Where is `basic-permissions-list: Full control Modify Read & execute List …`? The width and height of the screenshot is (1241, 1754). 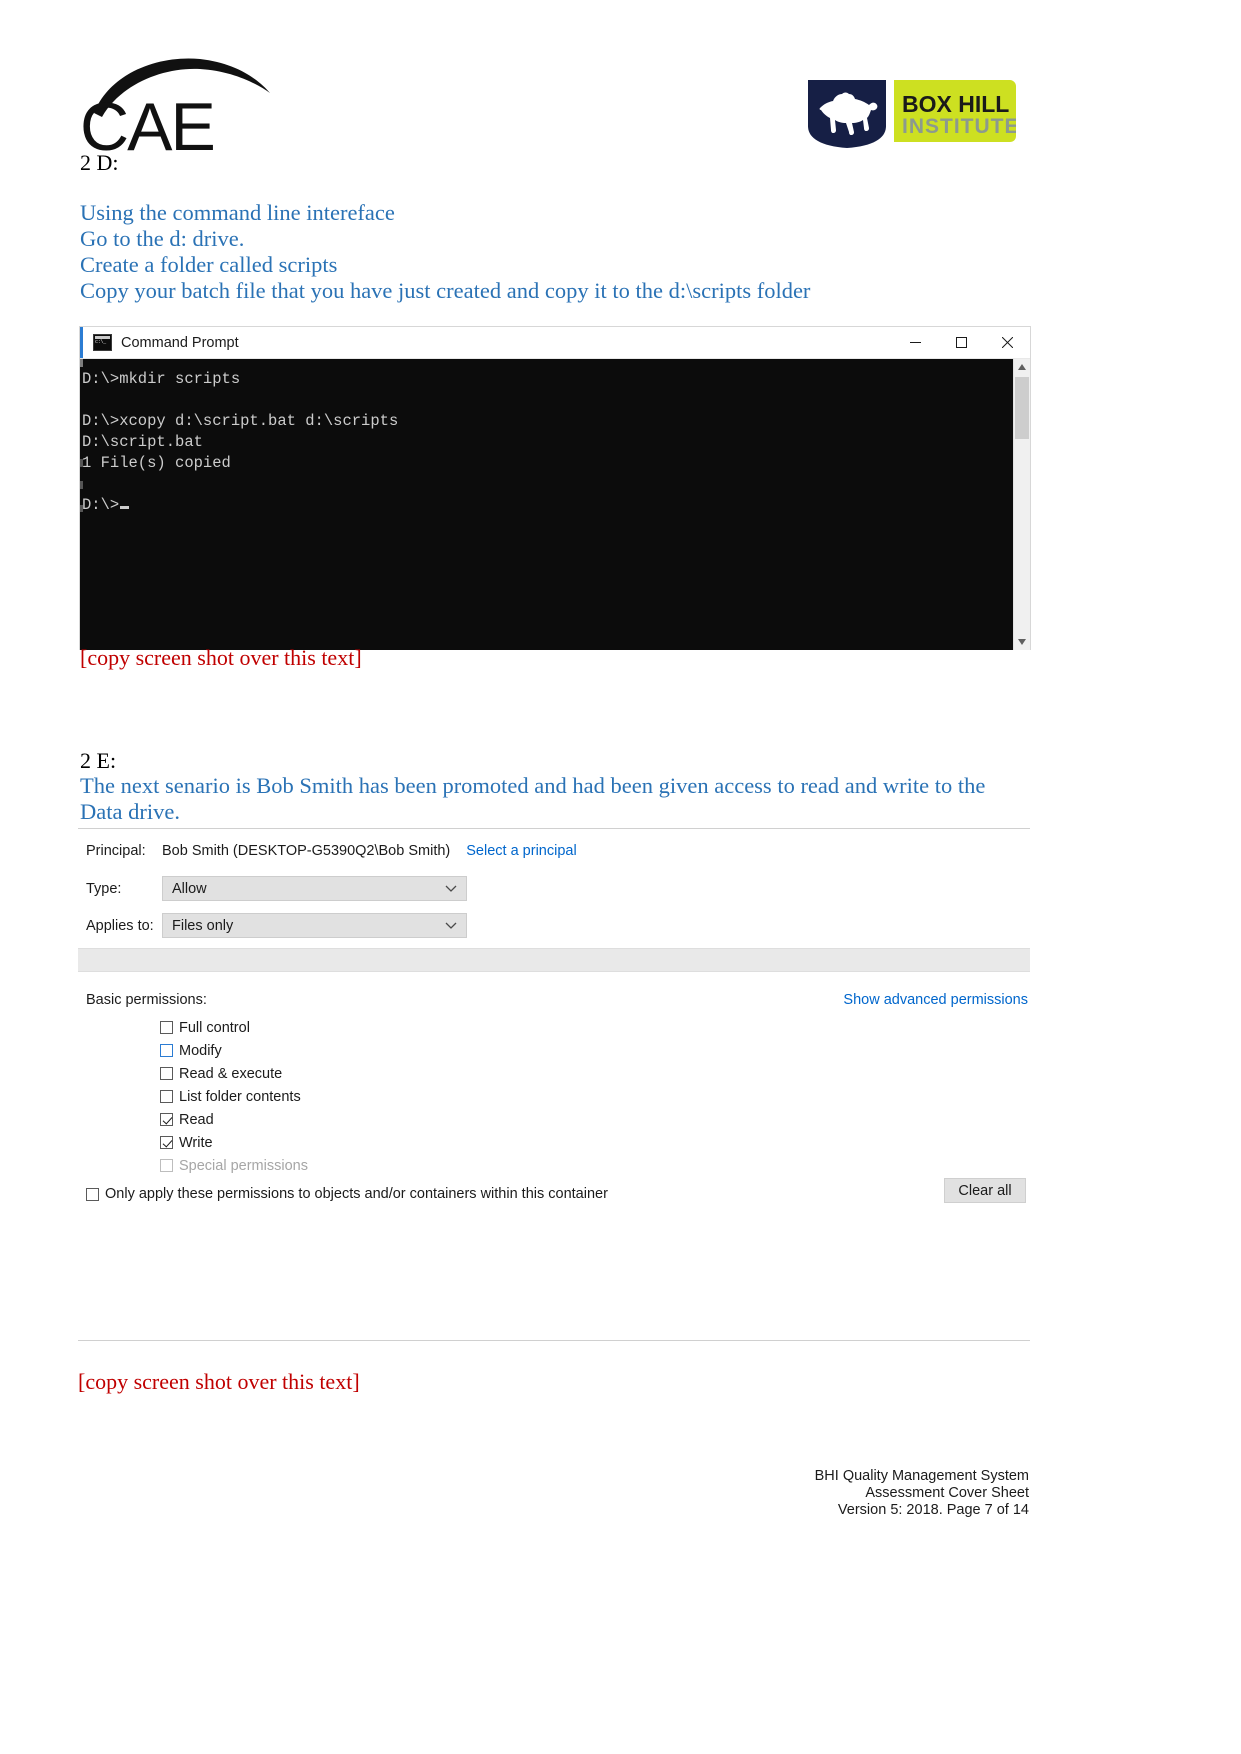 basic-permissions-list: Full control Modify Read & execute List … is located at coordinates (375, 1096).